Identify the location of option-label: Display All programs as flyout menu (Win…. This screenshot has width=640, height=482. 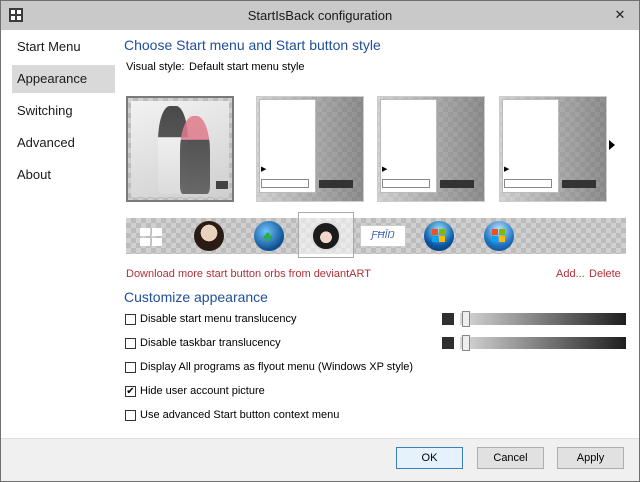
(277, 367).